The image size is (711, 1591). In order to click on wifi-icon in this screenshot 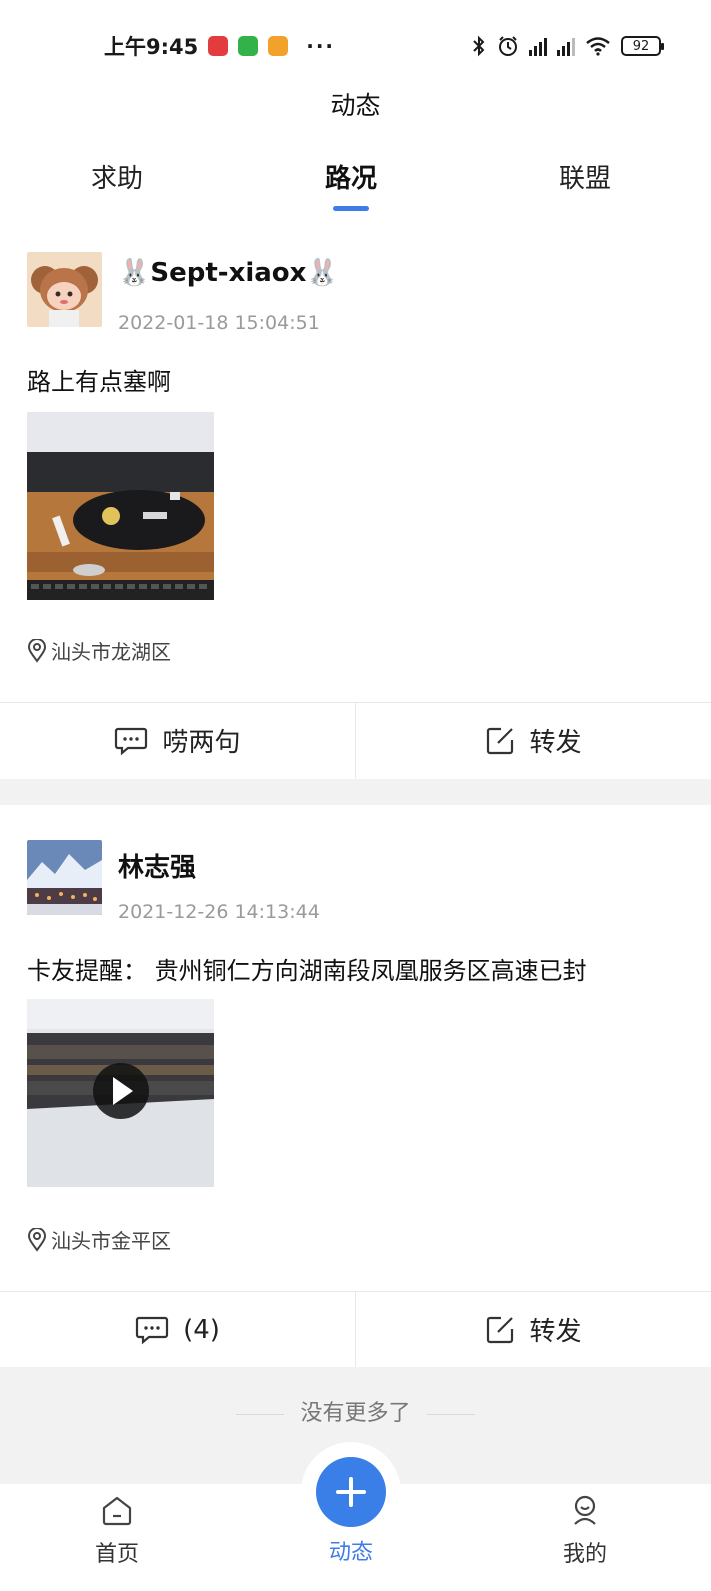, I will do `click(598, 46)`.